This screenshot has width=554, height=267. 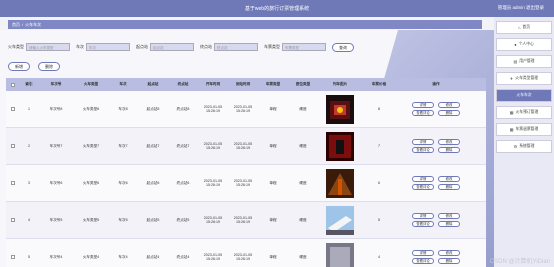 I want to click on sidebar-item-train-trips: 火车车次, so click(x=524, y=95).